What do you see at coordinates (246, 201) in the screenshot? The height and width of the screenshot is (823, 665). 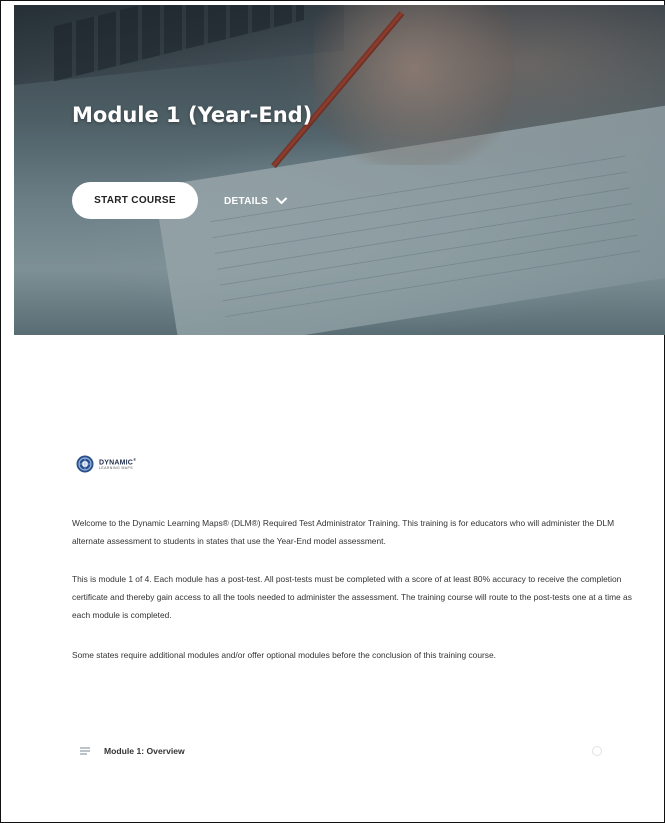 I see `details-label: DETAILS` at bounding box center [246, 201].